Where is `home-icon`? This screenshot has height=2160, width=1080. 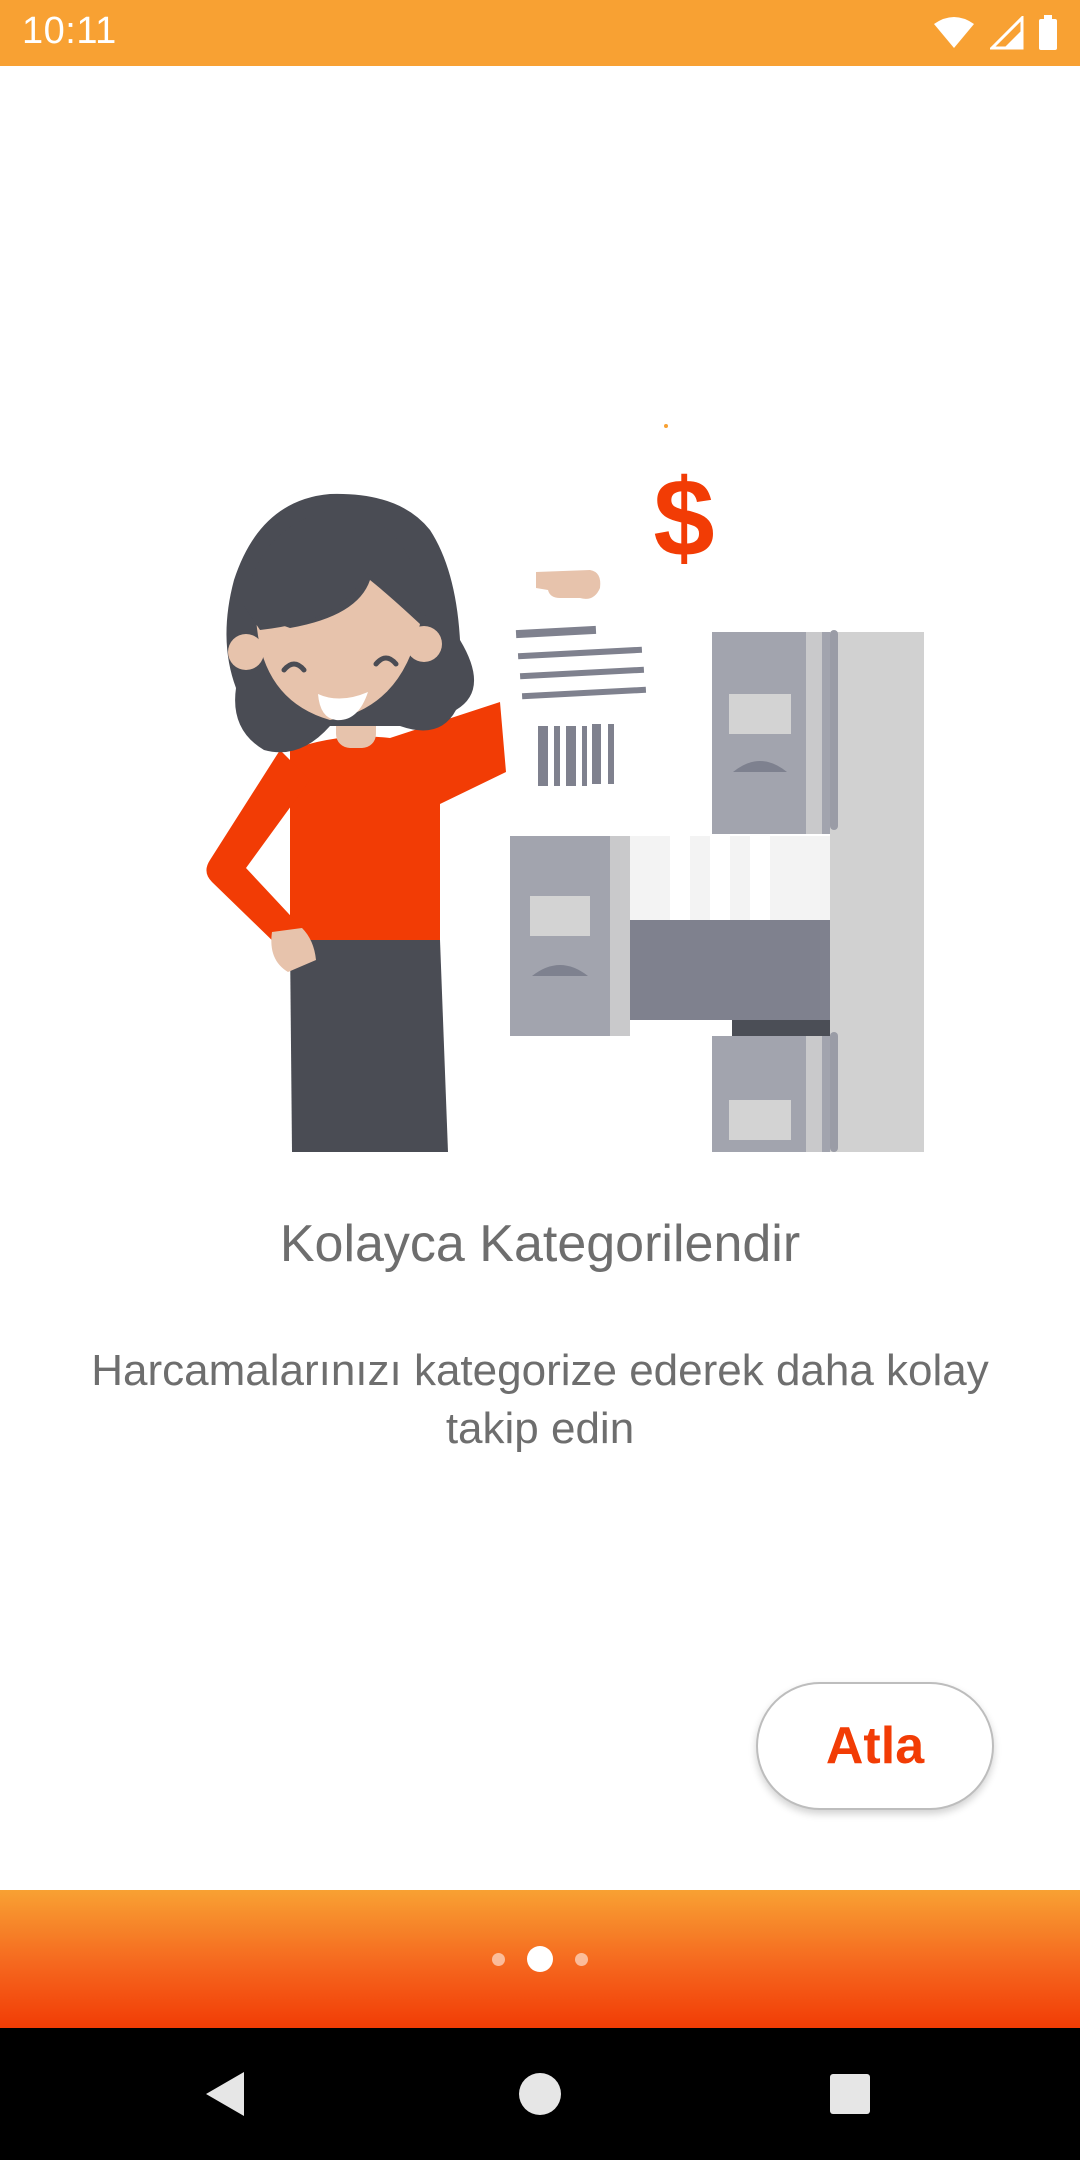 home-icon is located at coordinates (540, 2094).